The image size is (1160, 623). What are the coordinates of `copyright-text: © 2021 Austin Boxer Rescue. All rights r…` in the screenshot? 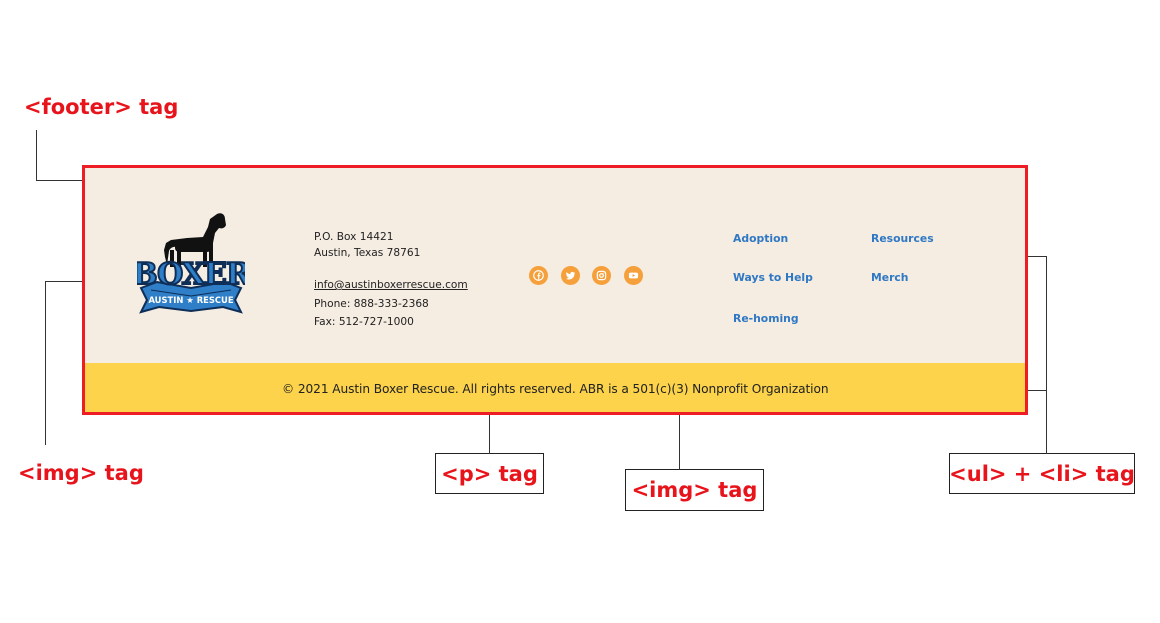 It's located at (555, 389).